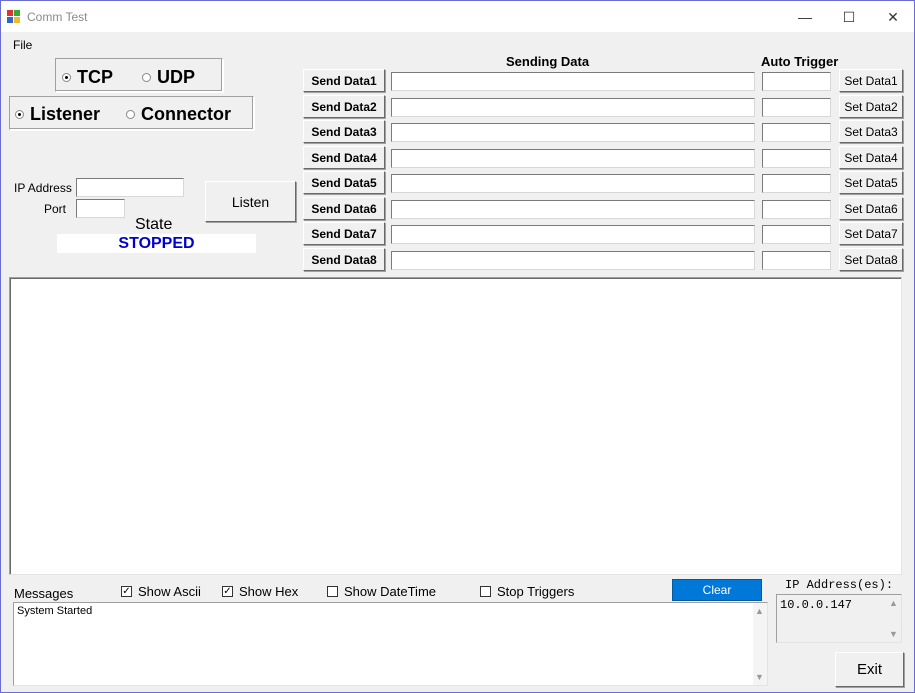 This screenshot has width=915, height=693. What do you see at coordinates (796, 209) in the screenshot?
I see `auto-trigger-6-input` at bounding box center [796, 209].